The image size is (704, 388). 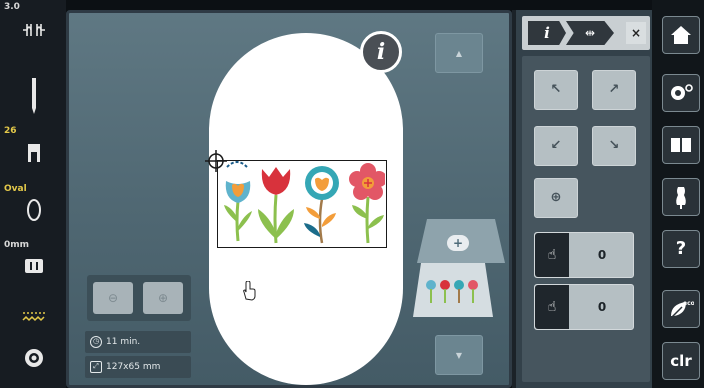 What do you see at coordinates (96, 366) in the screenshot?
I see `resize-icon: ⤢` at bounding box center [96, 366].